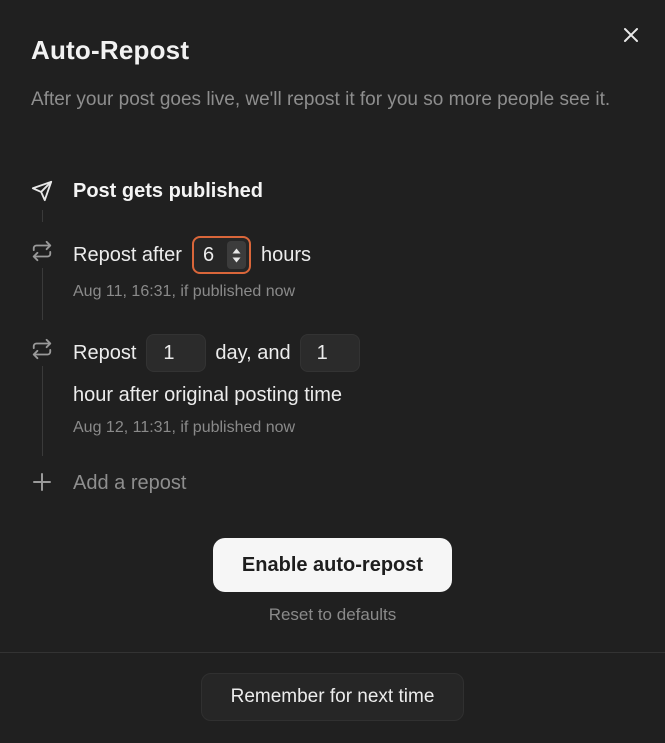  What do you see at coordinates (332, 652) in the screenshot?
I see `footer-divider` at bounding box center [332, 652].